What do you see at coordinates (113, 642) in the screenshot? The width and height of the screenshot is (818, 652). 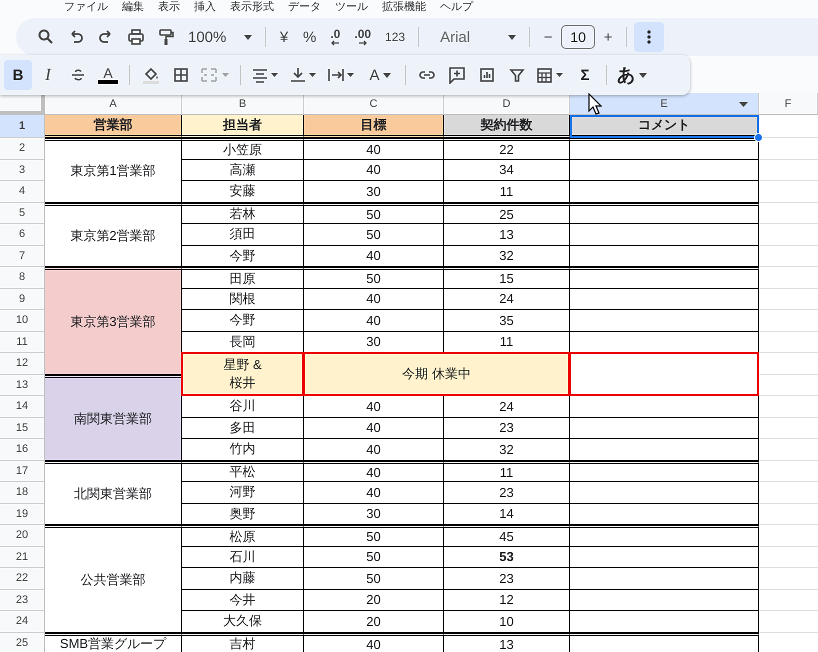 I see `department-cell: SMB営業グループ` at bounding box center [113, 642].